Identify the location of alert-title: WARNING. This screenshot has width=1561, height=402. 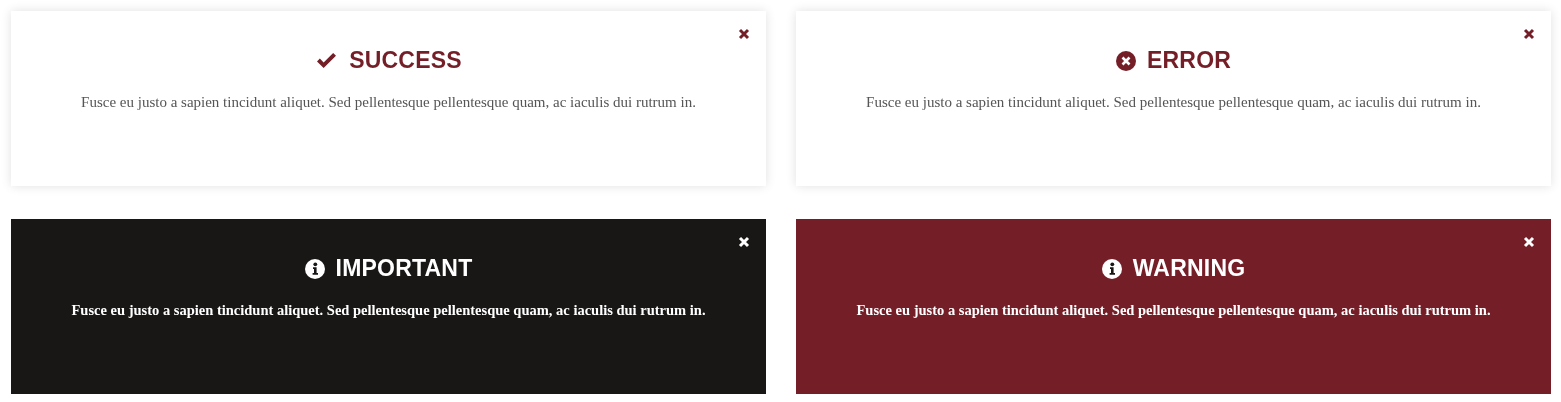
(1189, 268).